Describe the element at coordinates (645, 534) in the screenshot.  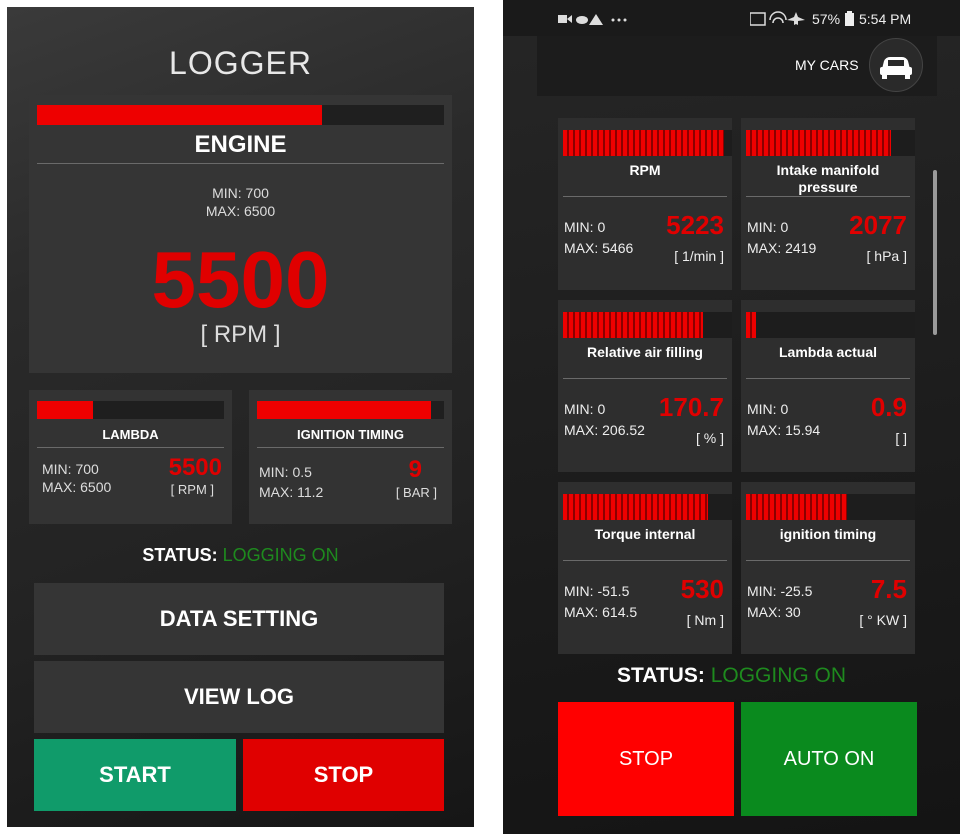
I see `metric-title: Torque internal` at that location.